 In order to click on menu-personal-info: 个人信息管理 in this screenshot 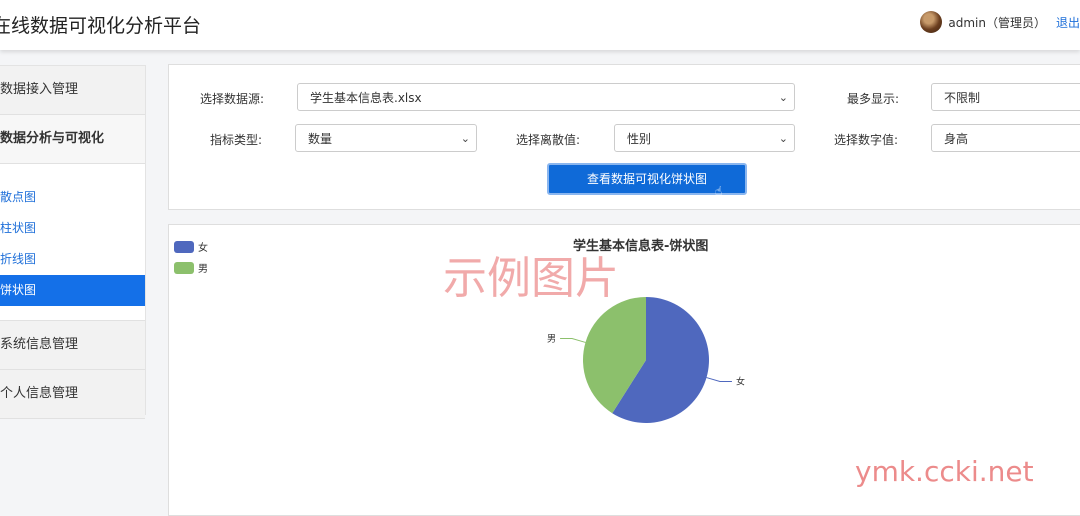, I will do `click(72, 394)`.